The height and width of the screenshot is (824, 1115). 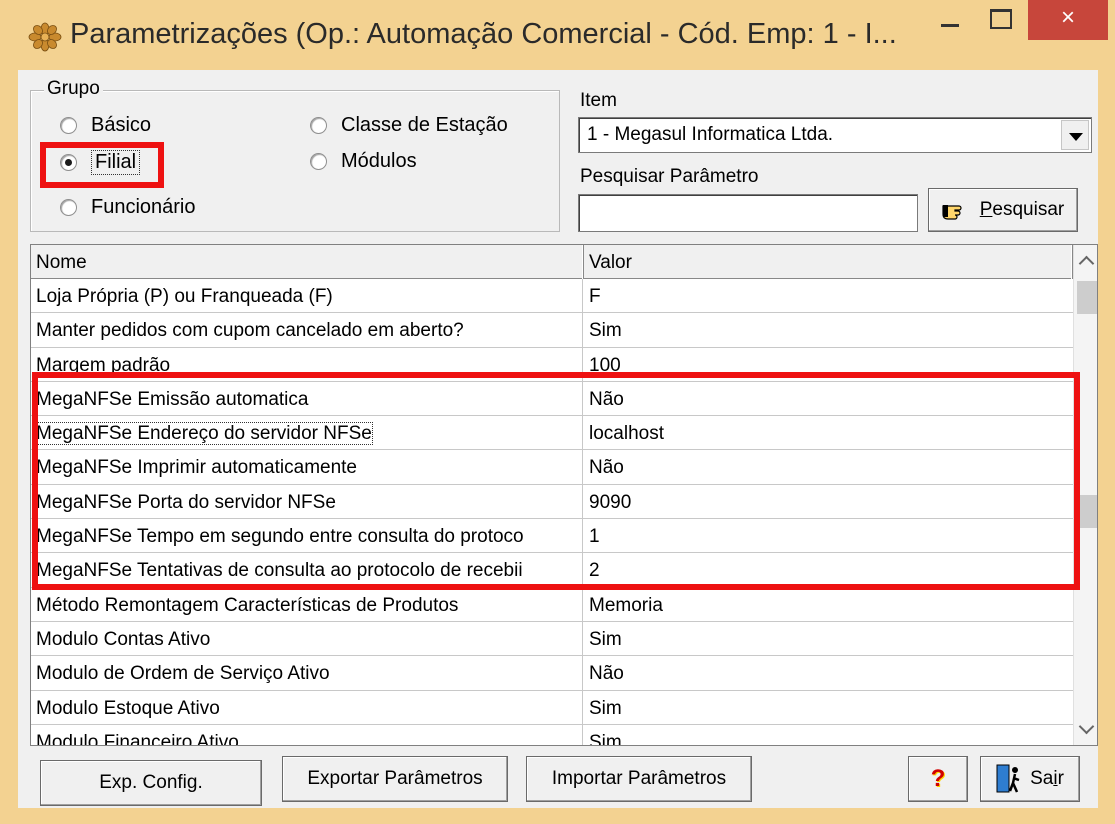 I want to click on cell-nome-text: Modulo Contas Ativo, so click(x=123, y=639).